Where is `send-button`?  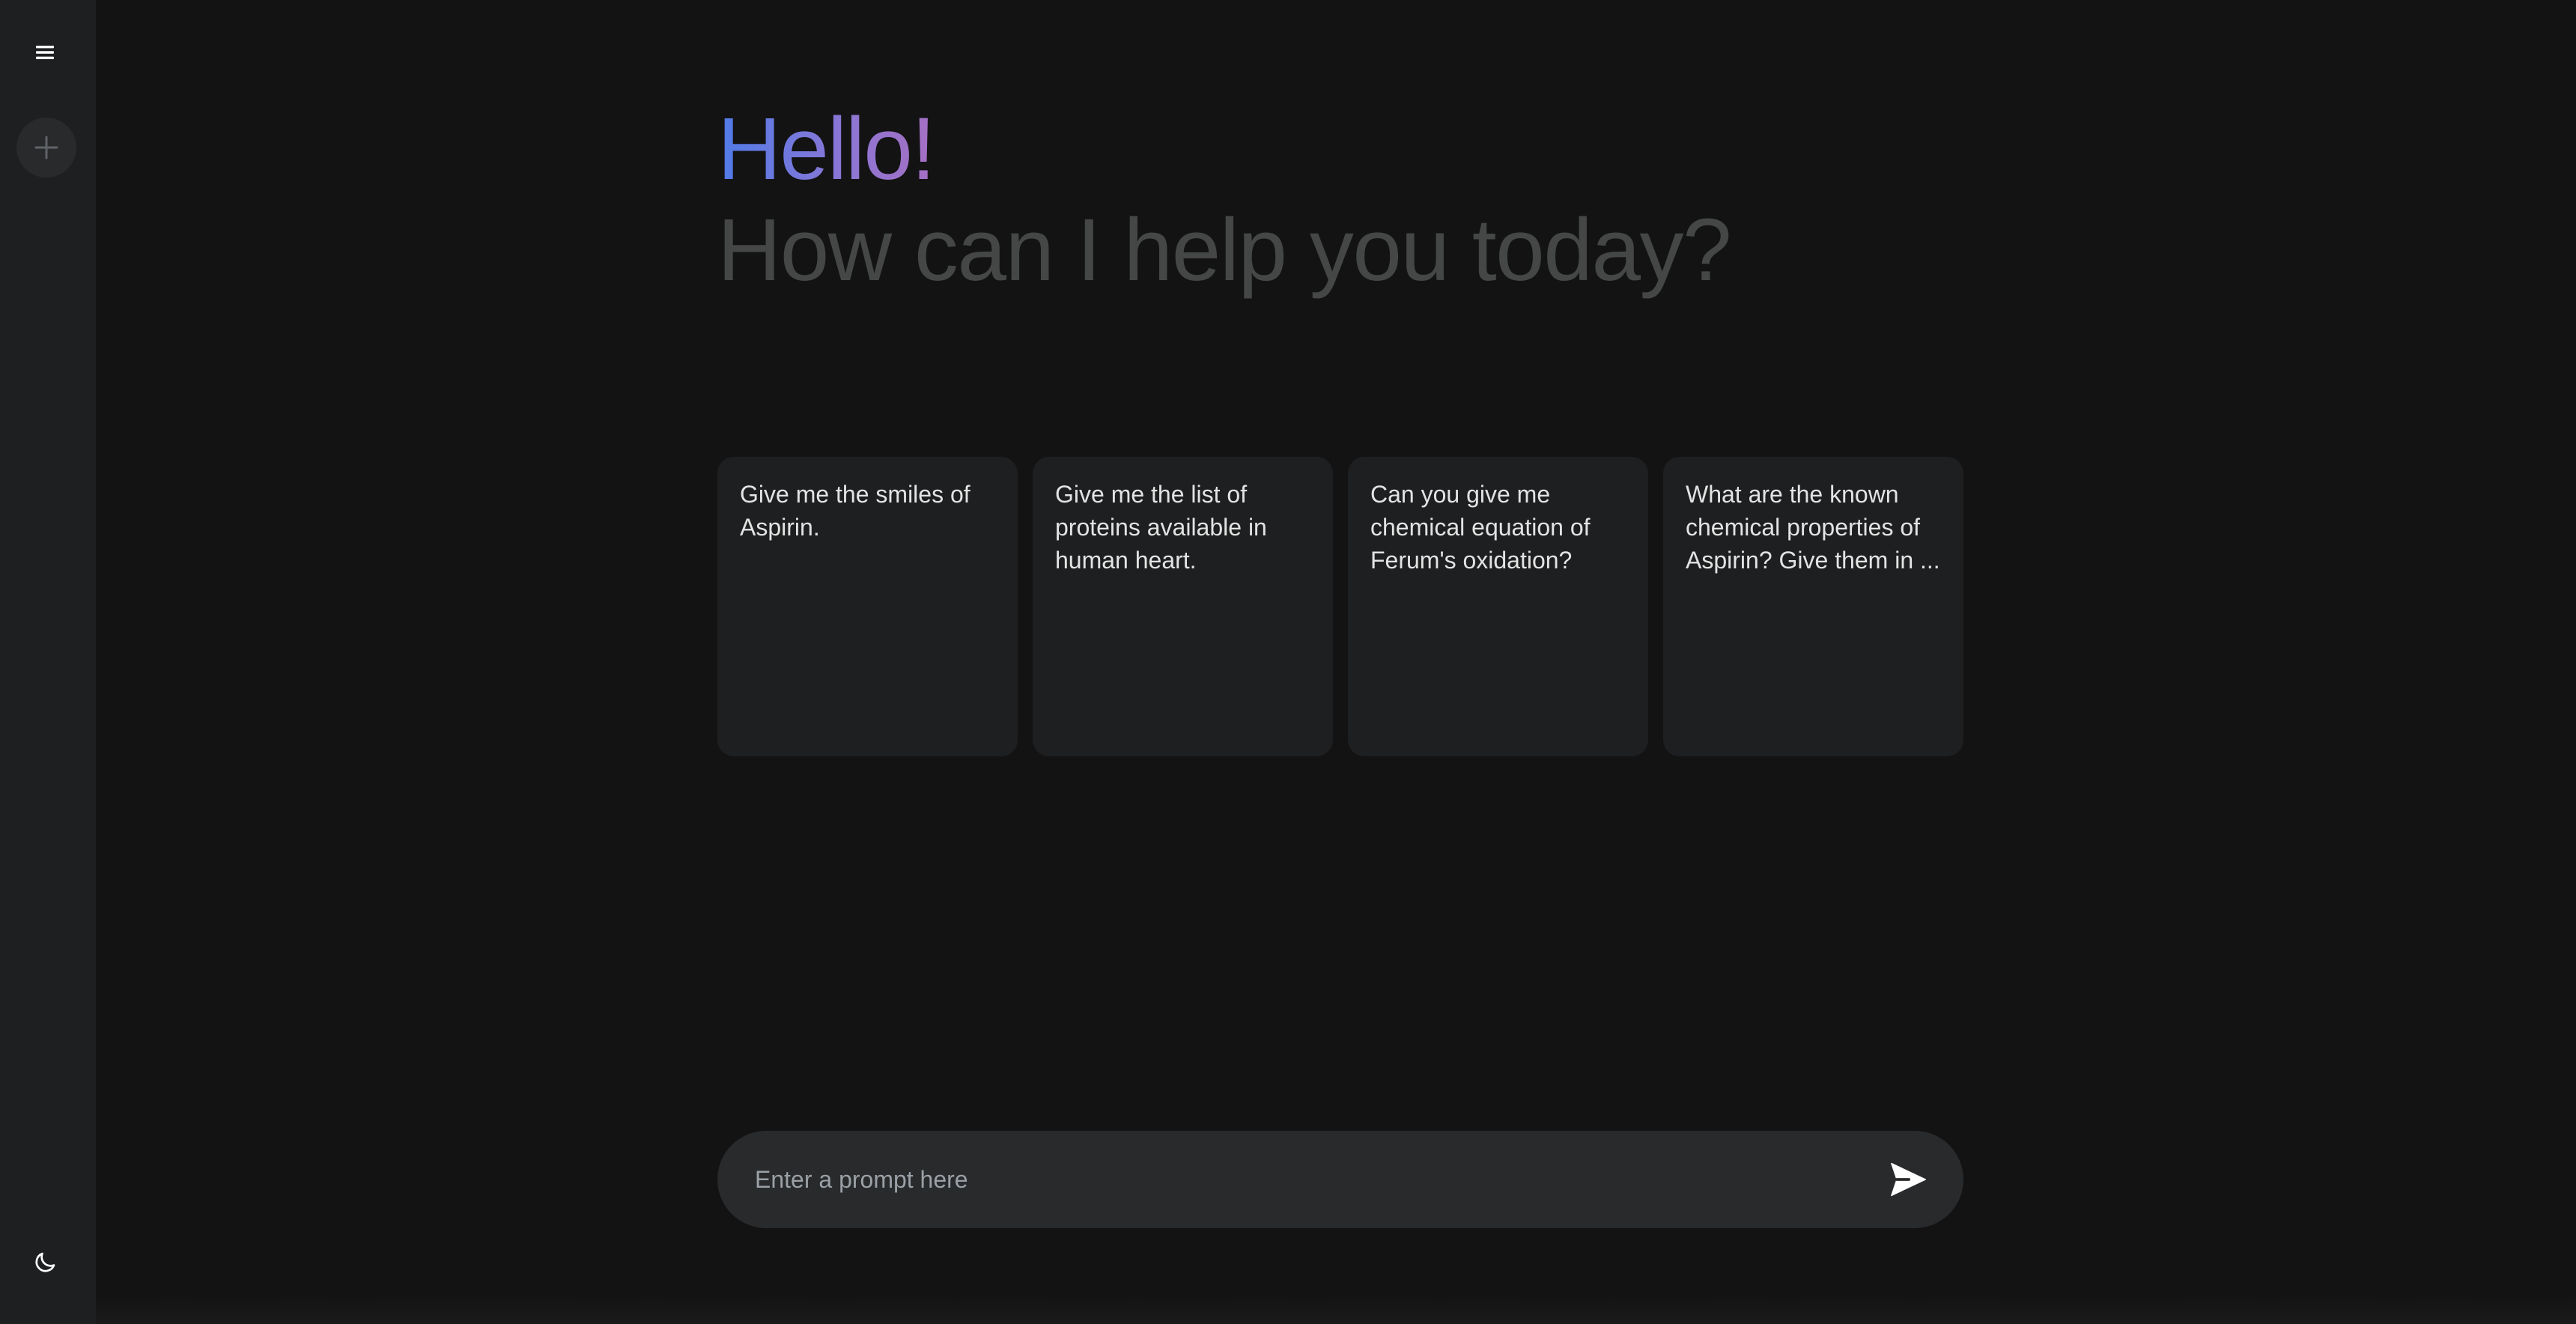 send-button is located at coordinates (1908, 1179).